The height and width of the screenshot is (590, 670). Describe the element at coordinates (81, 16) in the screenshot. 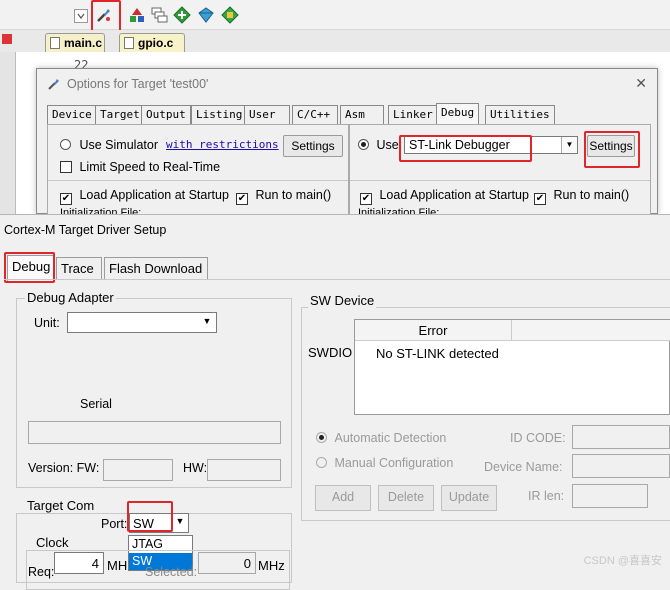

I see `dropdown-arrow-icon` at that location.